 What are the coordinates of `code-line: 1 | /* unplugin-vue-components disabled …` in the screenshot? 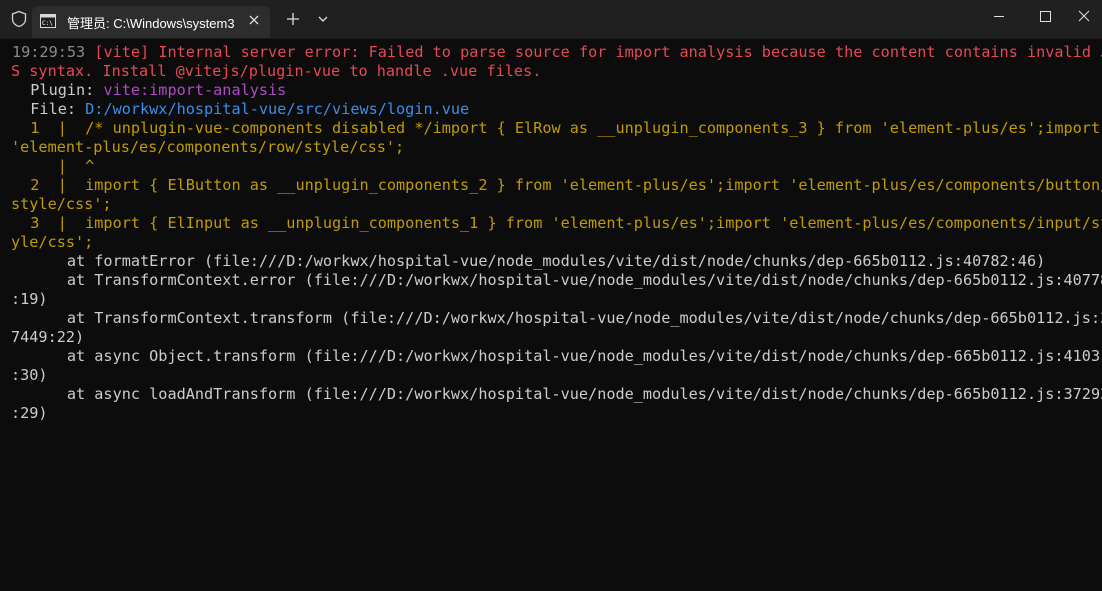 It's located at (556, 128).